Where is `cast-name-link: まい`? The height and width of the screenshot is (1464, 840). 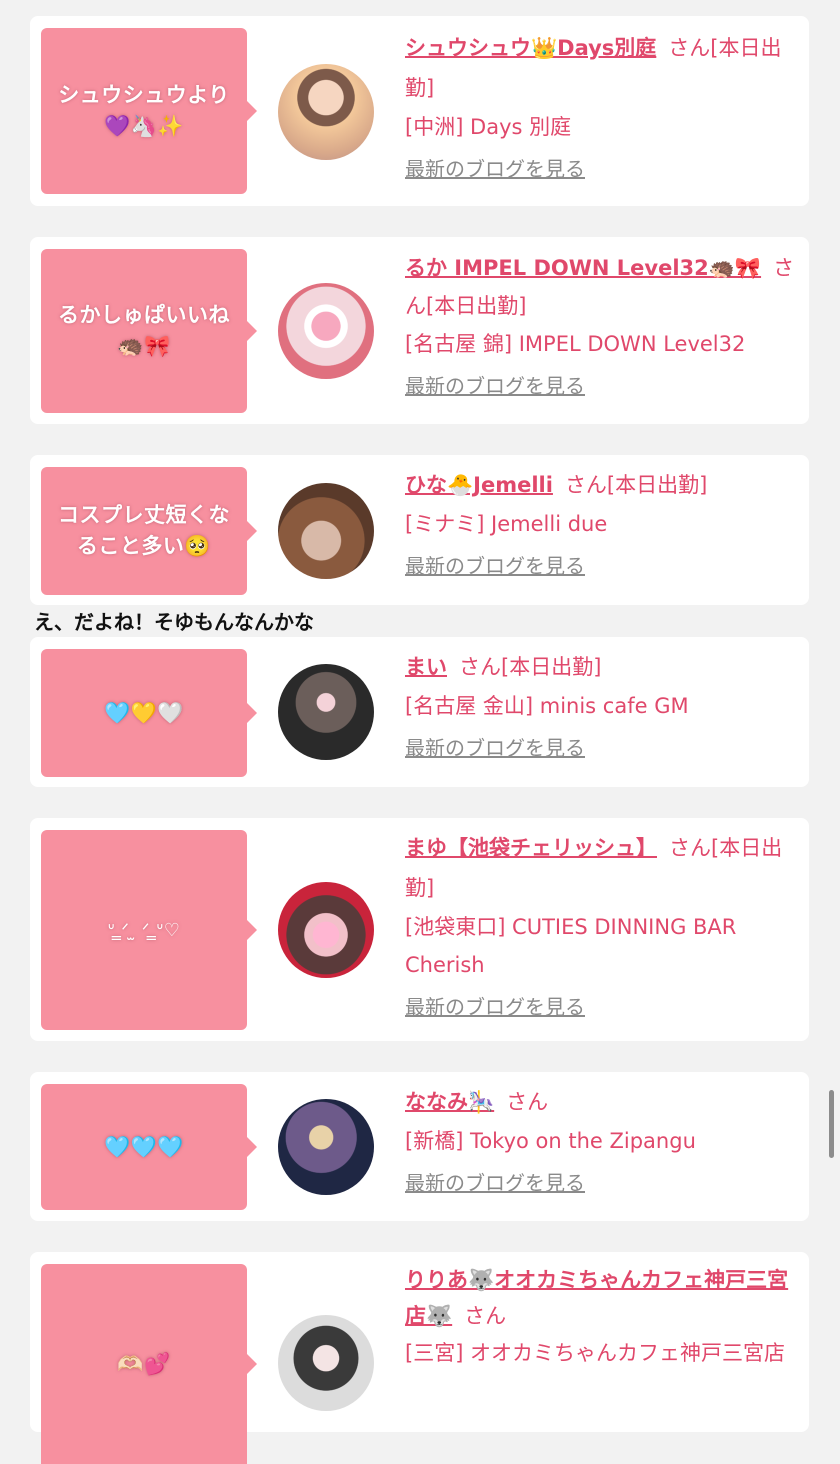 cast-name-link: まい is located at coordinates (426, 667).